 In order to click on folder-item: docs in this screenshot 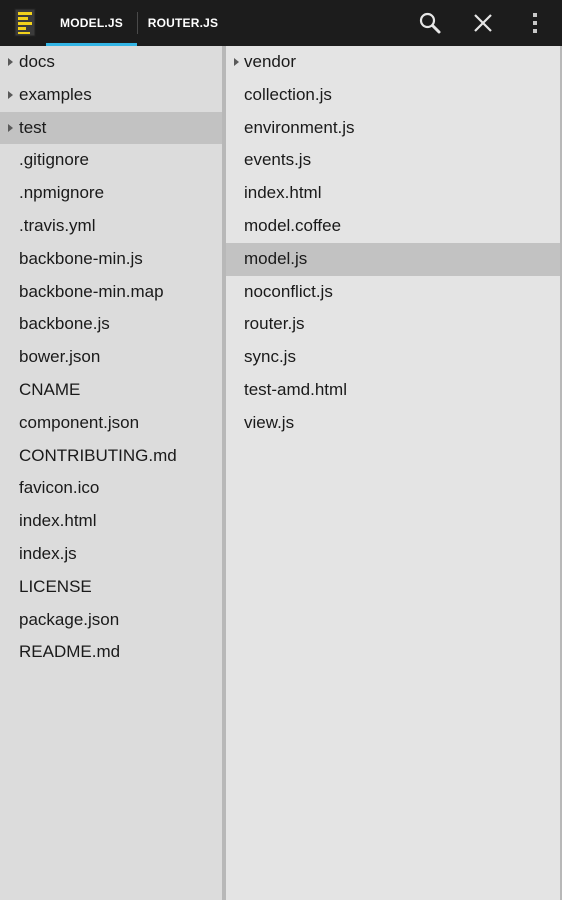, I will do `click(111, 62)`.